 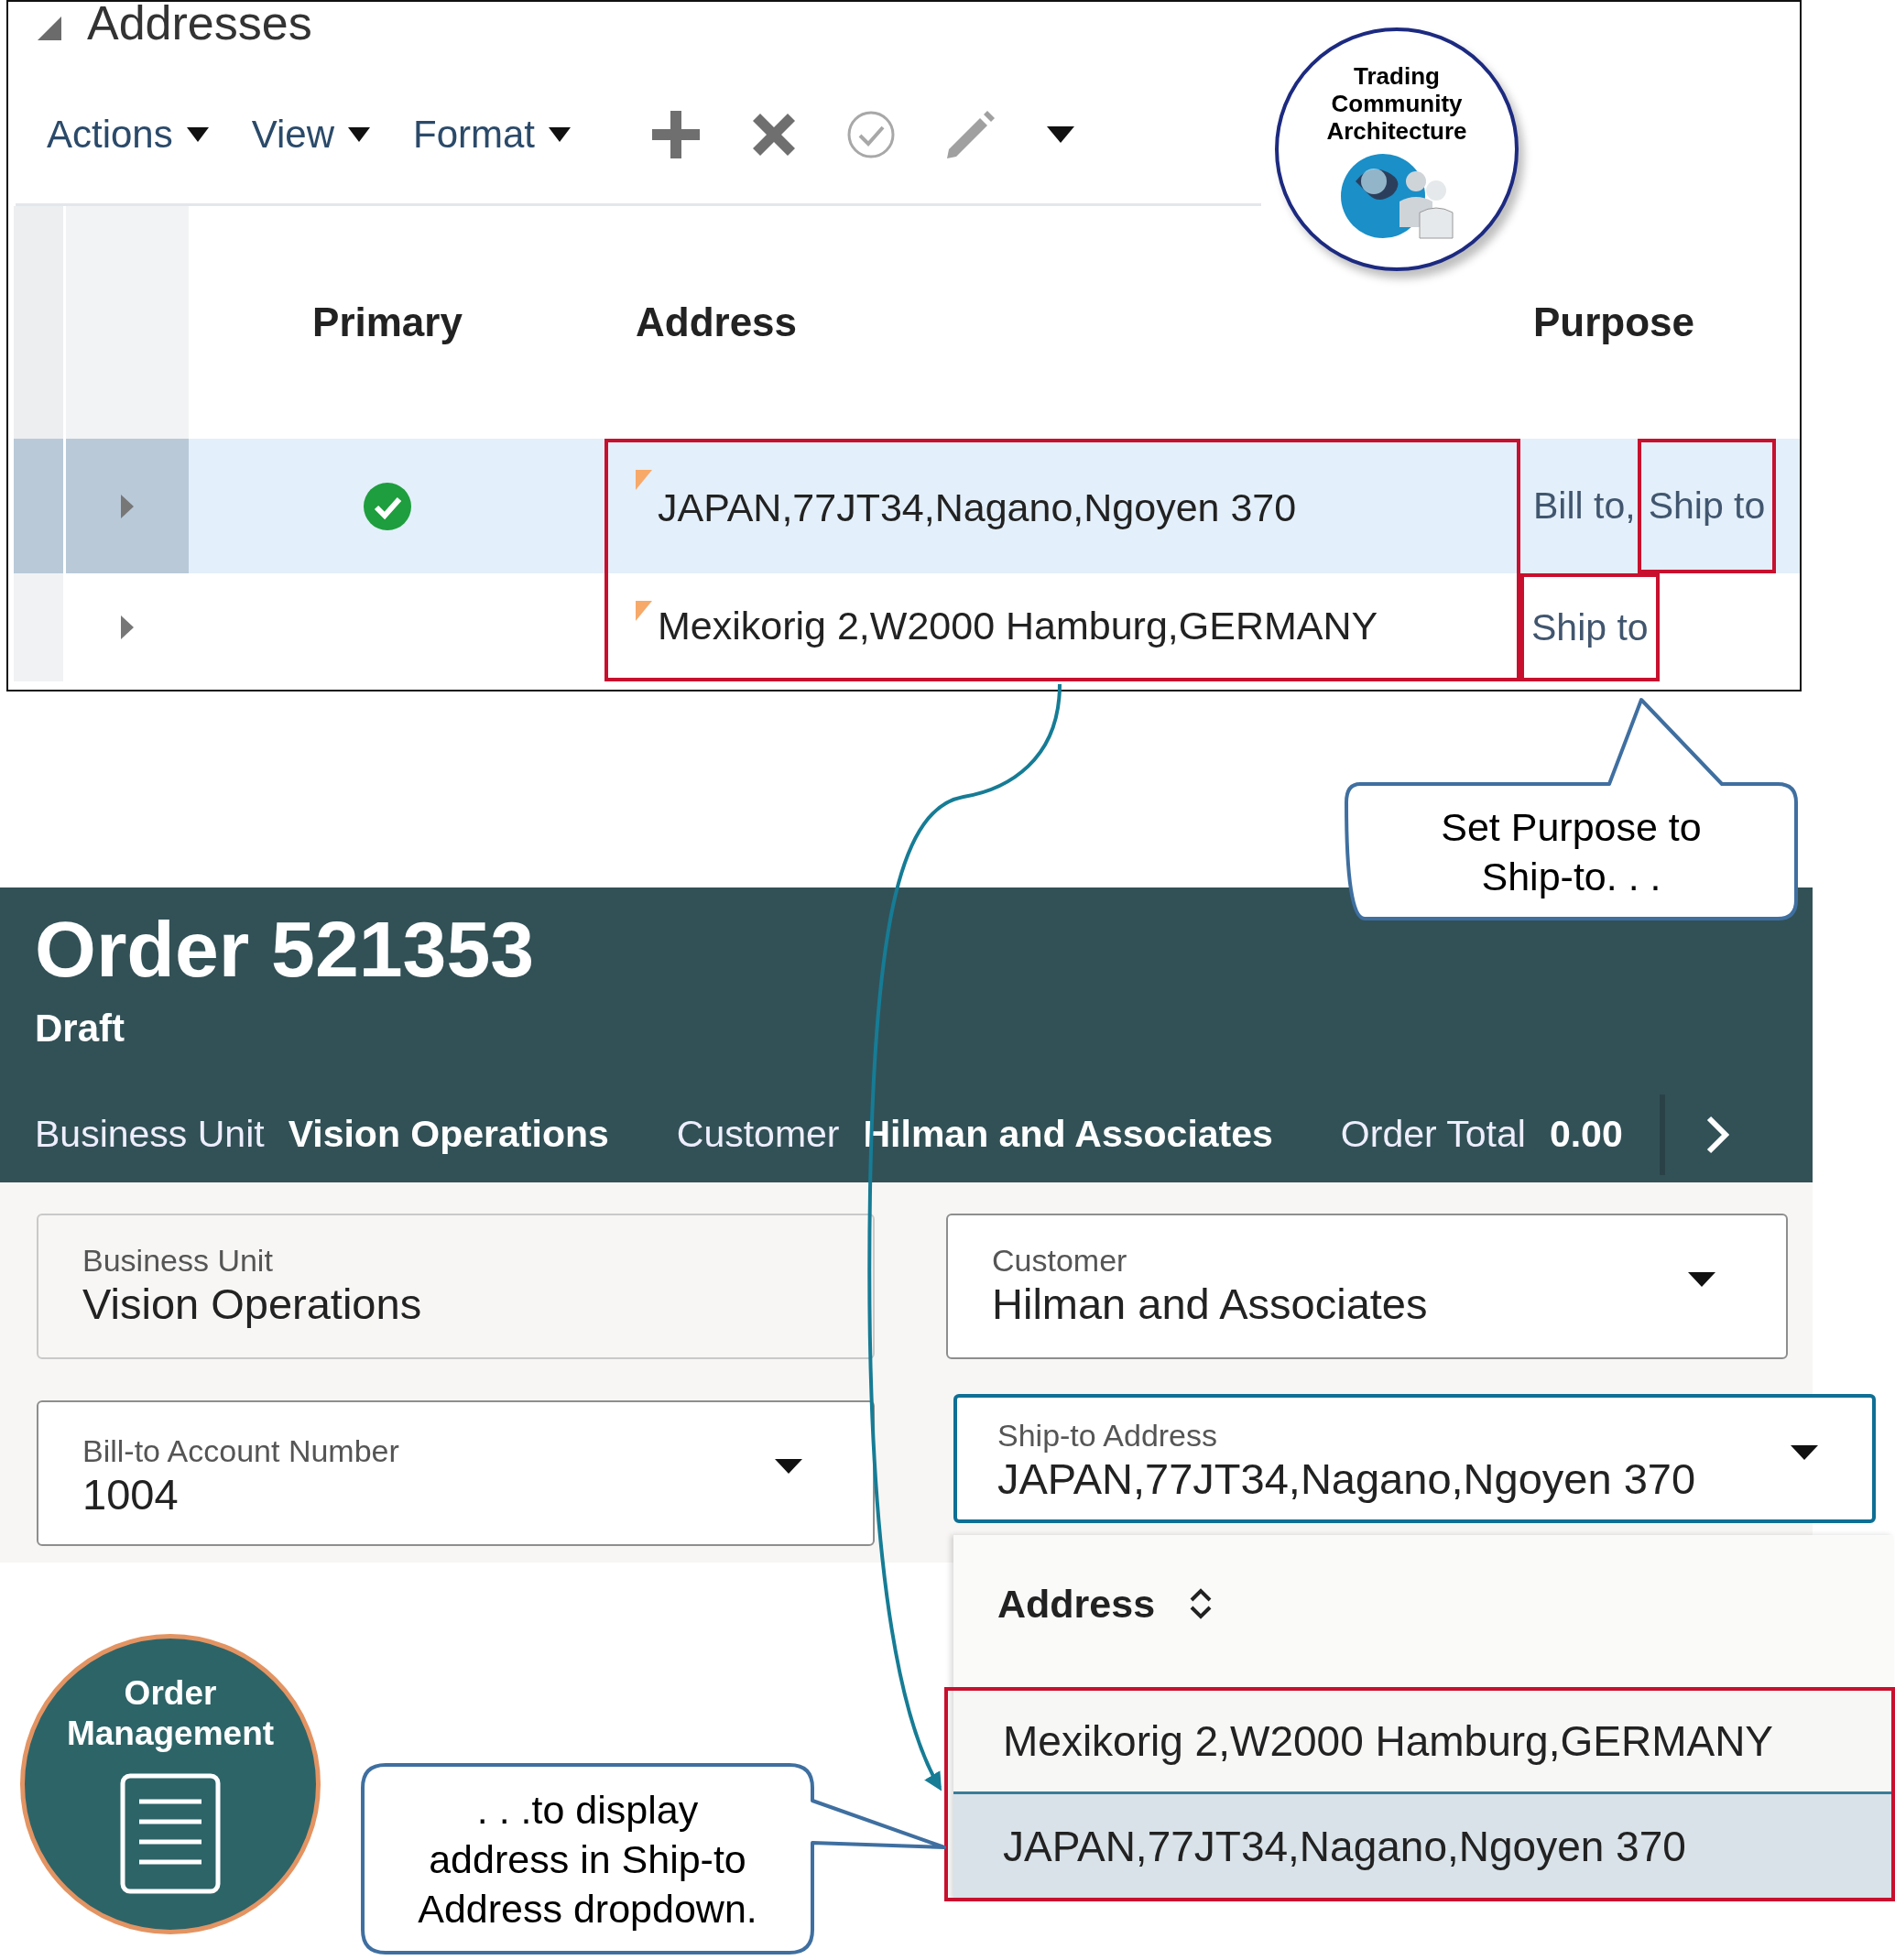 I want to click on dropdown-option: JAPAN,77JT34,Nagano,Ngoyen 370, so click(x=1422, y=1846).